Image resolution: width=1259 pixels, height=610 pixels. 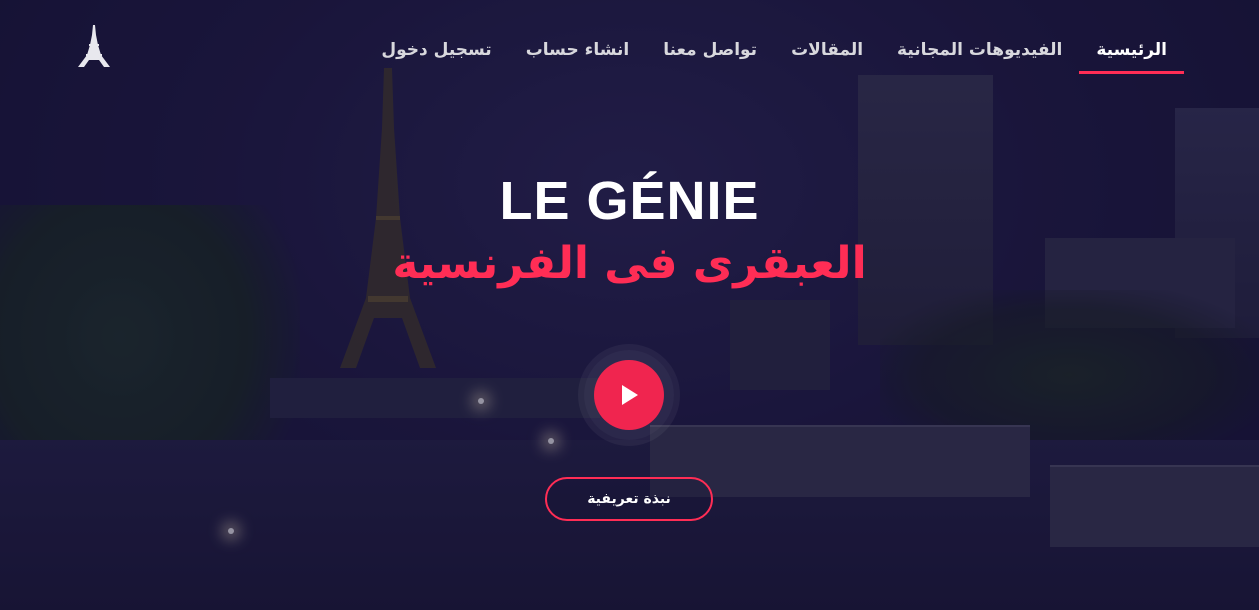 I want to click on play-icon, so click(x=630, y=395).